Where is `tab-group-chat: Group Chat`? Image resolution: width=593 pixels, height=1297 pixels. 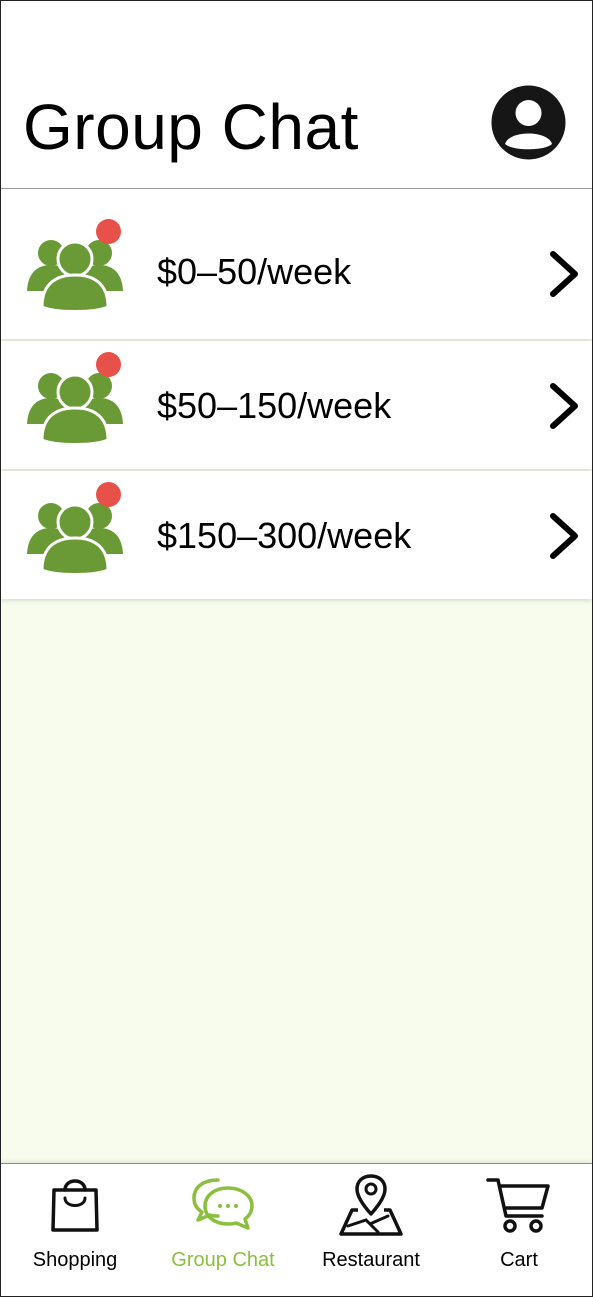
tab-group-chat: Group Chat is located at coordinates (223, 1230).